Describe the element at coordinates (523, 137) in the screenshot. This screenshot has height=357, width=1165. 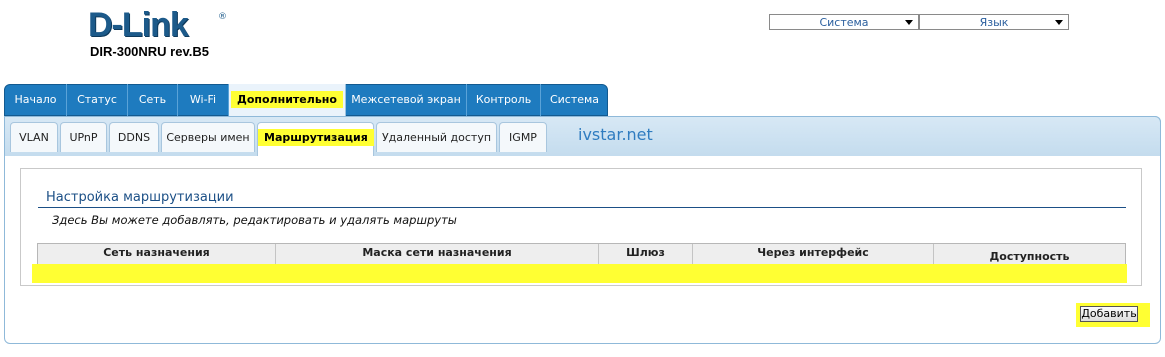
I see `subtab-igmp: IGMP` at that location.